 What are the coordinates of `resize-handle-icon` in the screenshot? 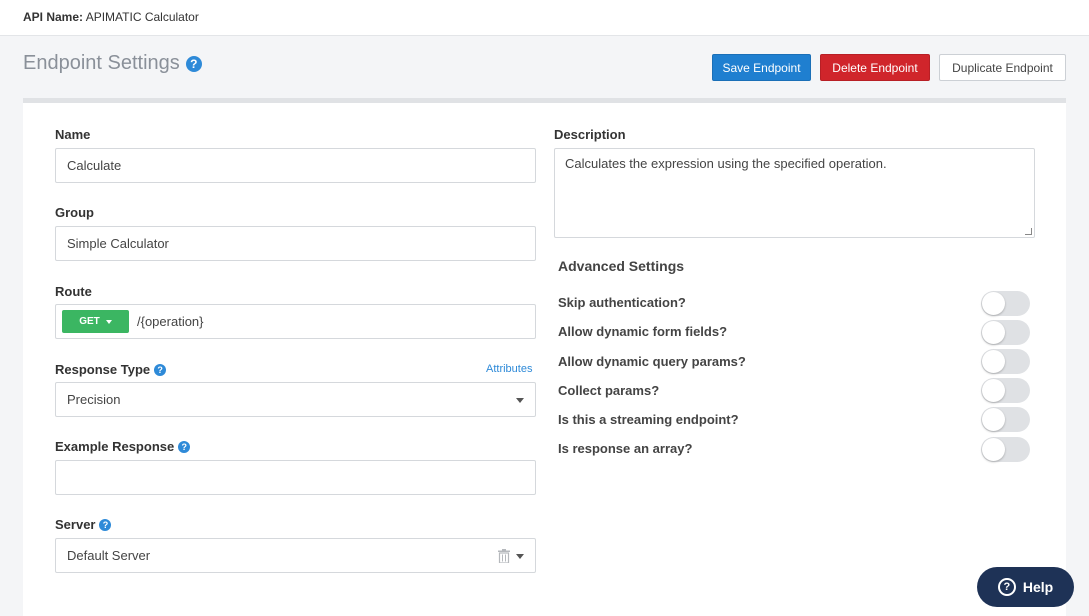 It's located at (1028, 231).